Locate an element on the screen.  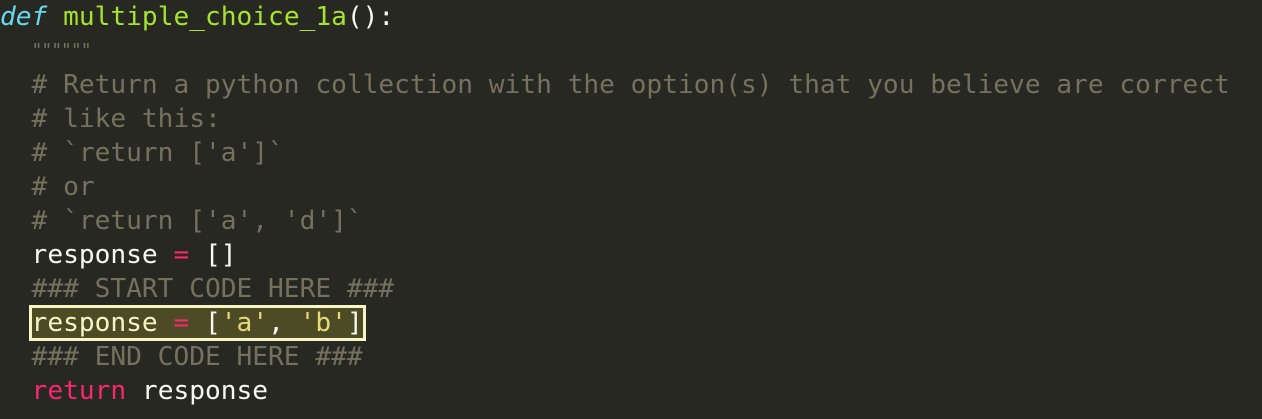
code-line: response = [] is located at coordinates (631, 255).